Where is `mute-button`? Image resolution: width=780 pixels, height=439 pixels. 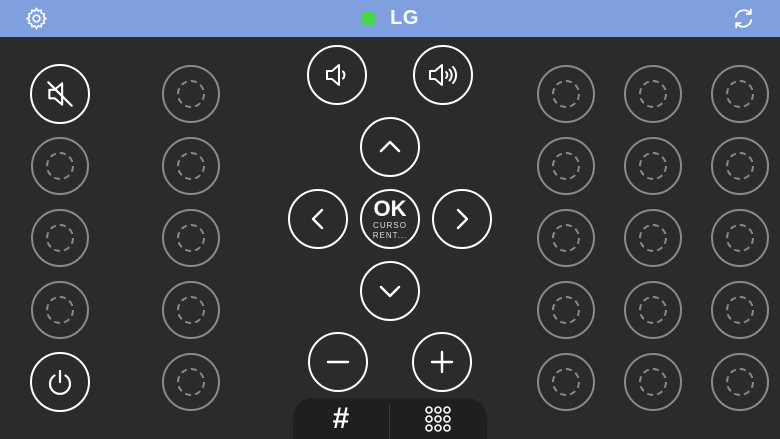 mute-button is located at coordinates (60, 94).